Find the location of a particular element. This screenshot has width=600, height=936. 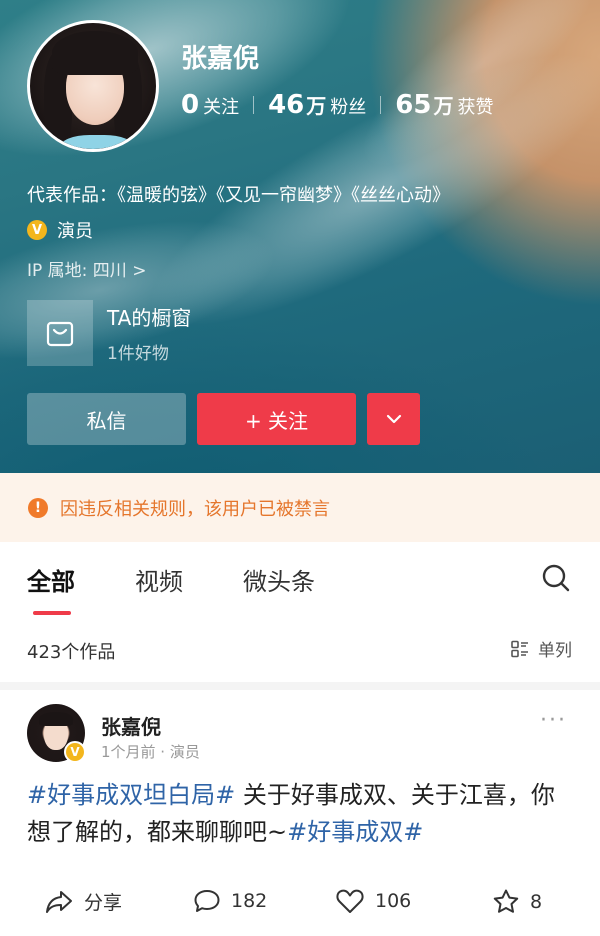

chevron-down-icon is located at coordinates (393, 419).